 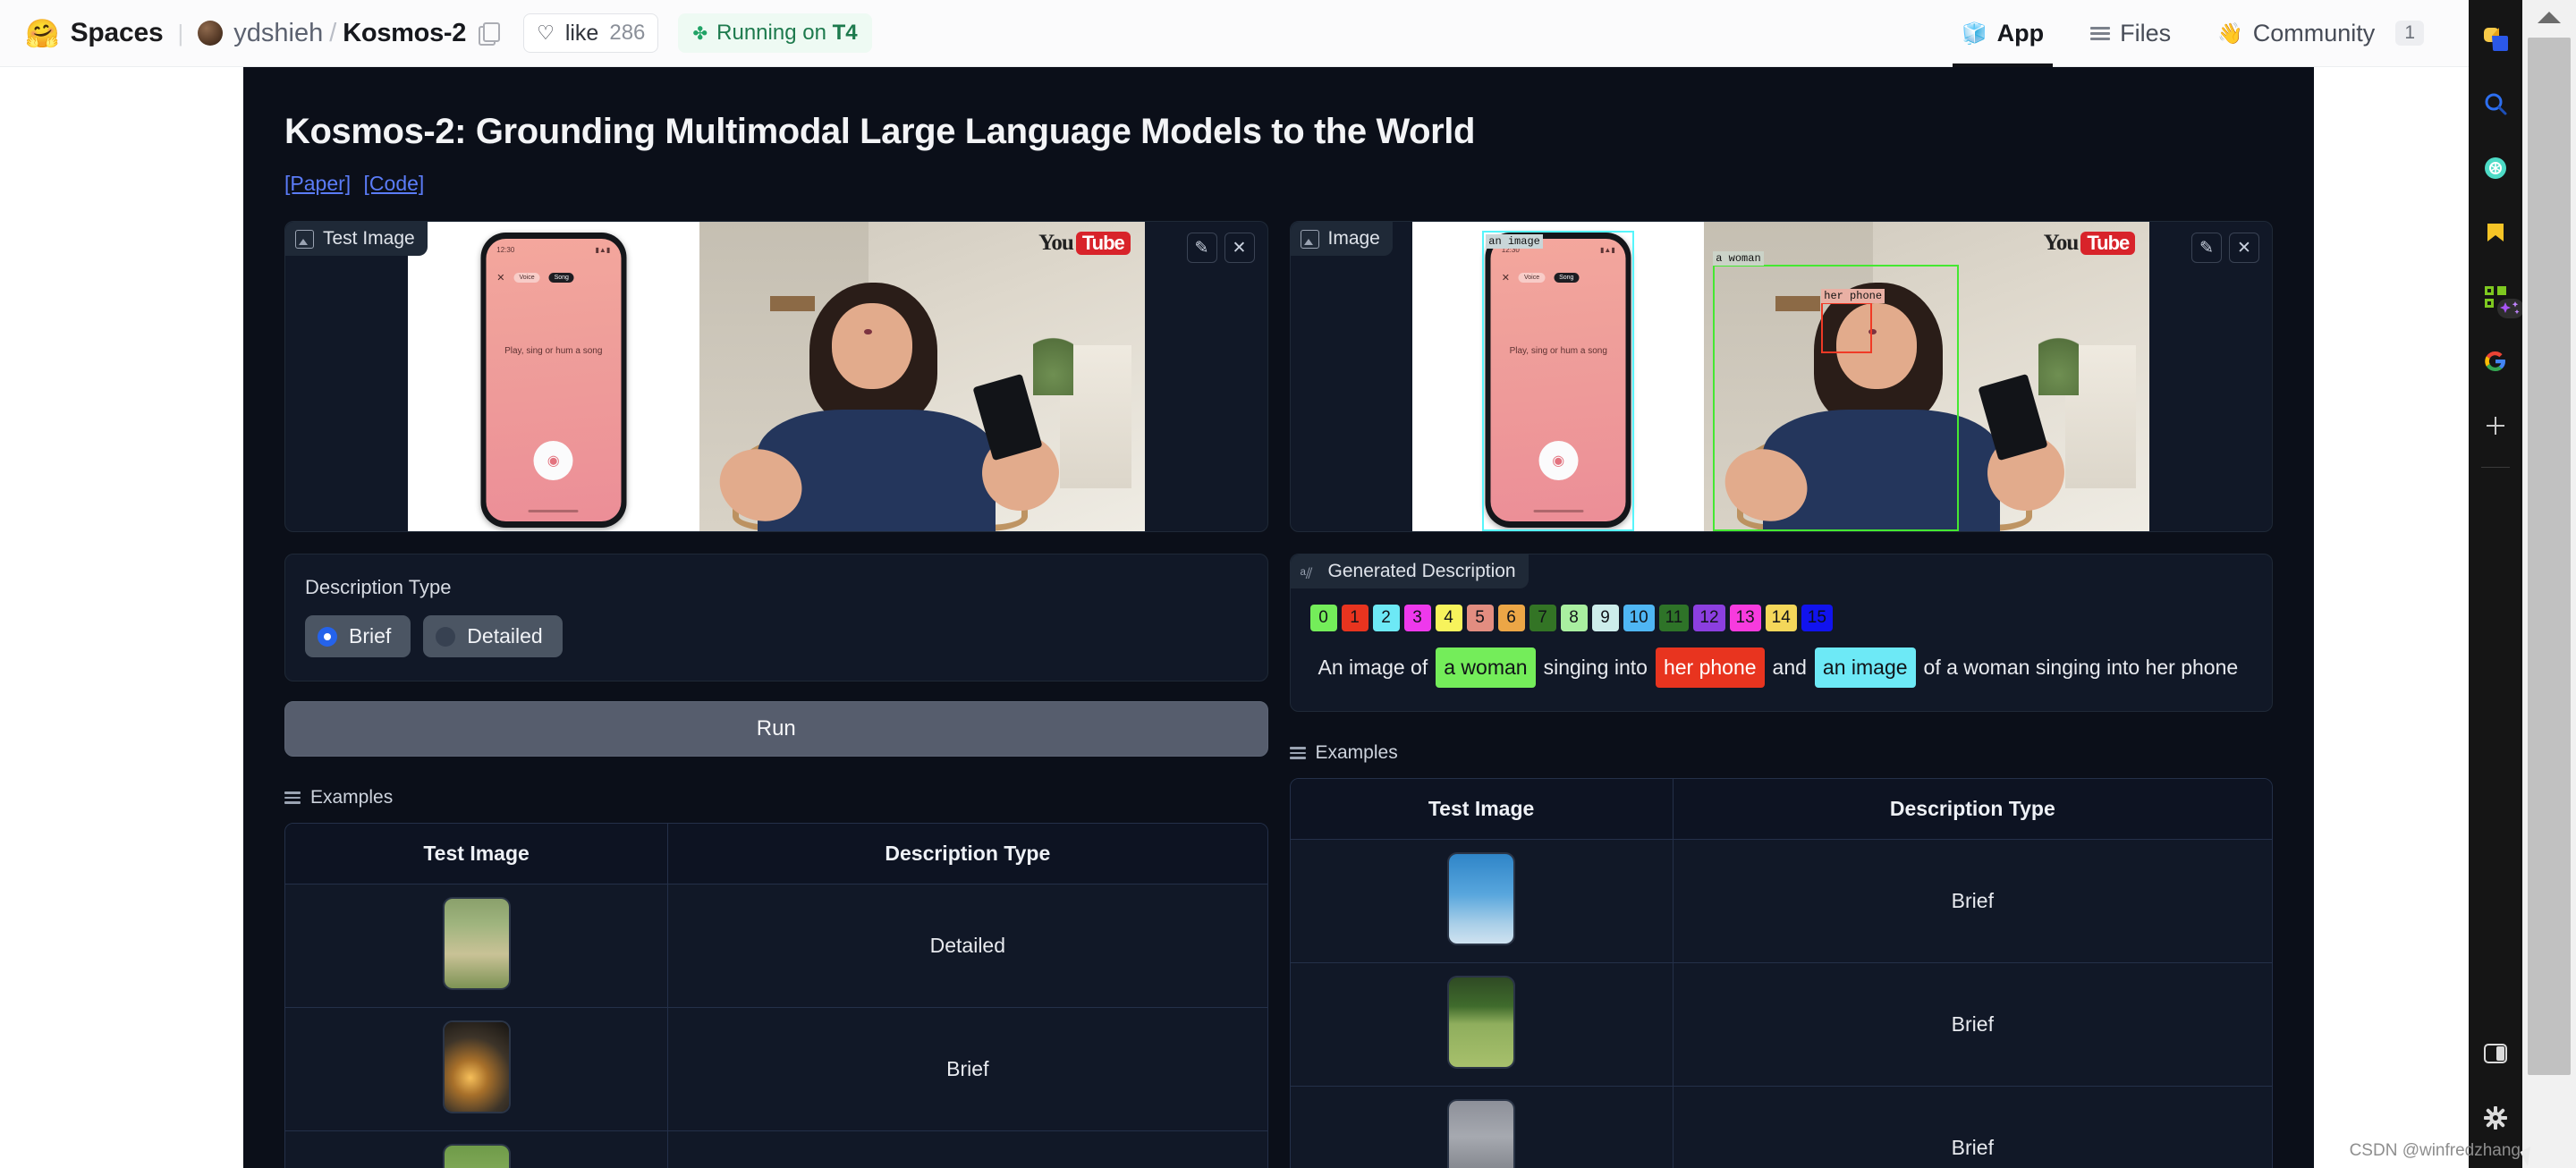 I want to click on google-icon, so click(x=2495, y=361).